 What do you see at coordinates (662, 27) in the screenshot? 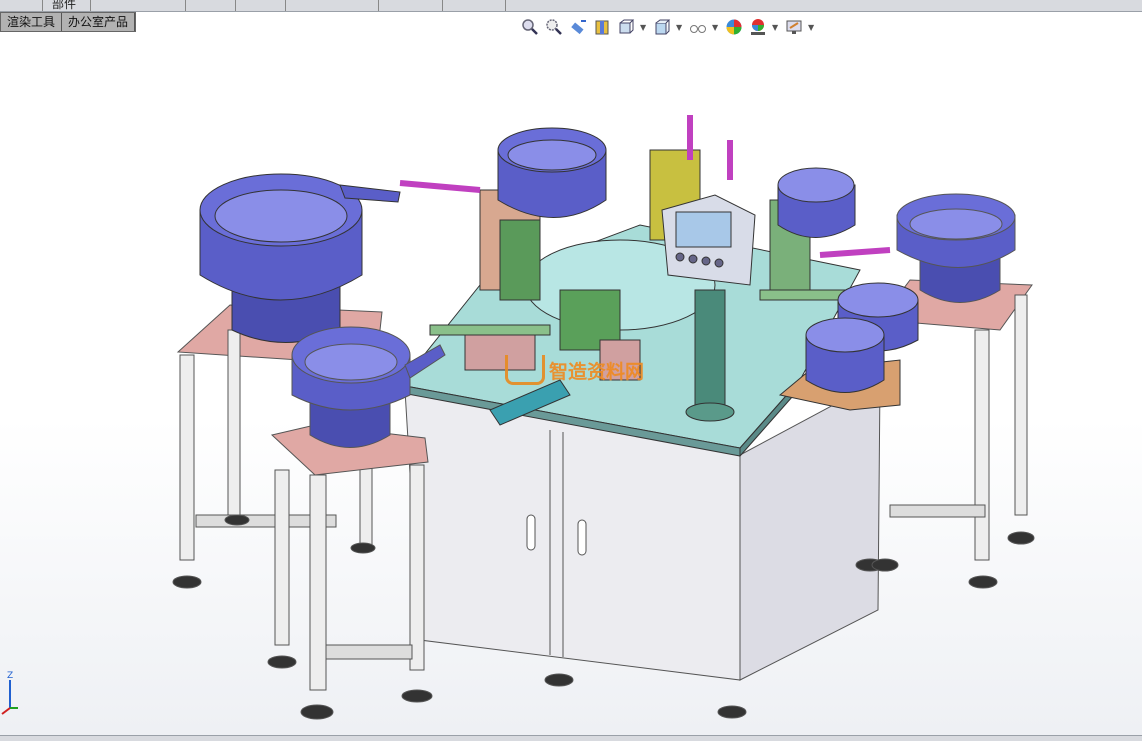
I see `display-style-icon` at bounding box center [662, 27].